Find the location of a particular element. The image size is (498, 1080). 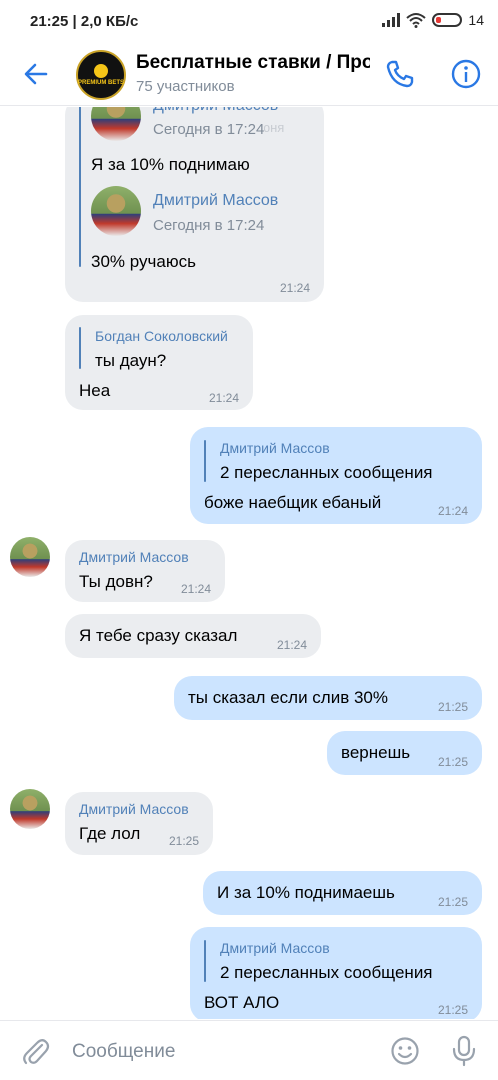

message-text: вернешь is located at coordinates (376, 752).